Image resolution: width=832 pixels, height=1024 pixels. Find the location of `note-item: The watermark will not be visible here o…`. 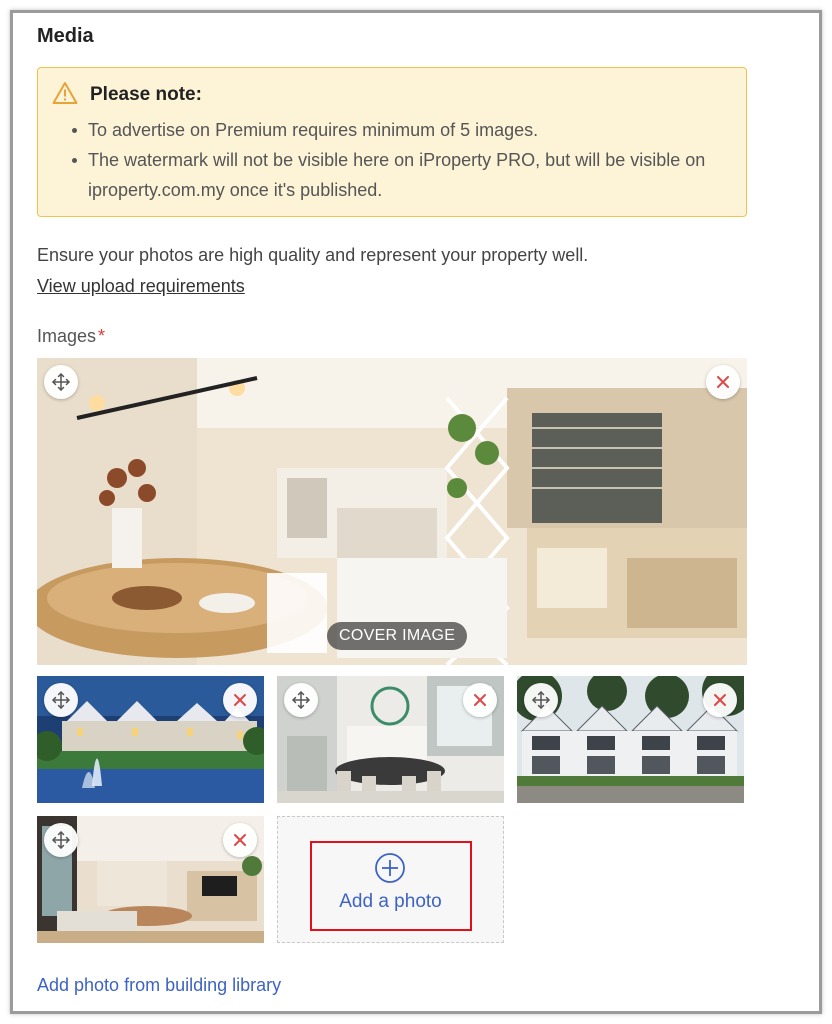

note-item: The watermark will not be visible here o… is located at coordinates (400, 175).